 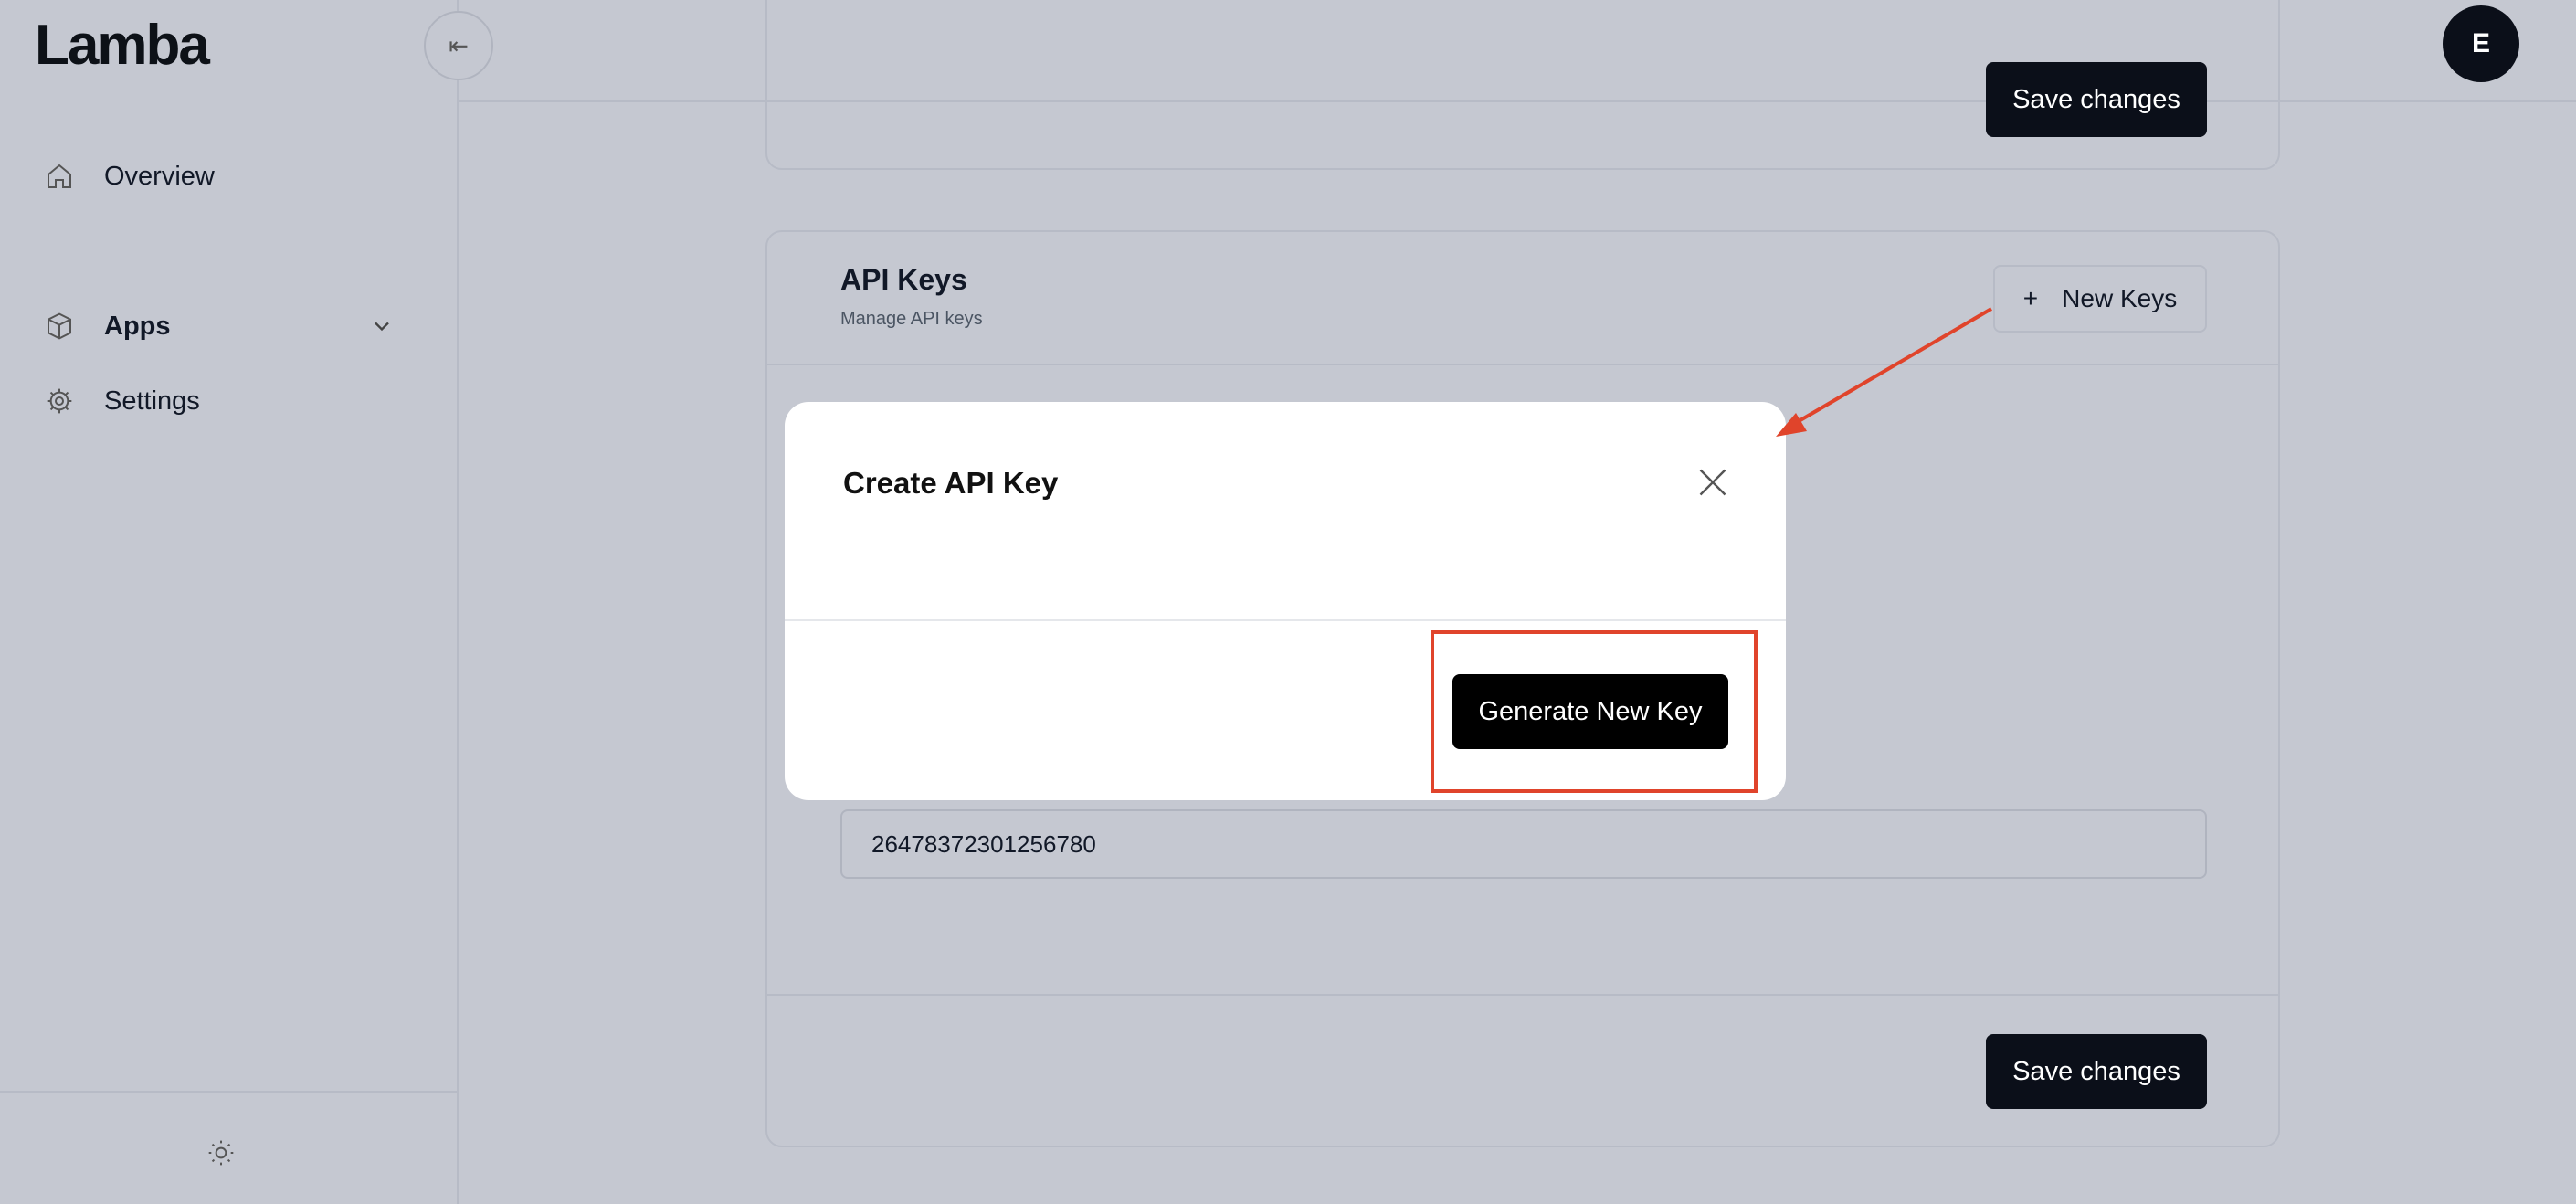 I want to click on home-icon, so click(x=59, y=176).